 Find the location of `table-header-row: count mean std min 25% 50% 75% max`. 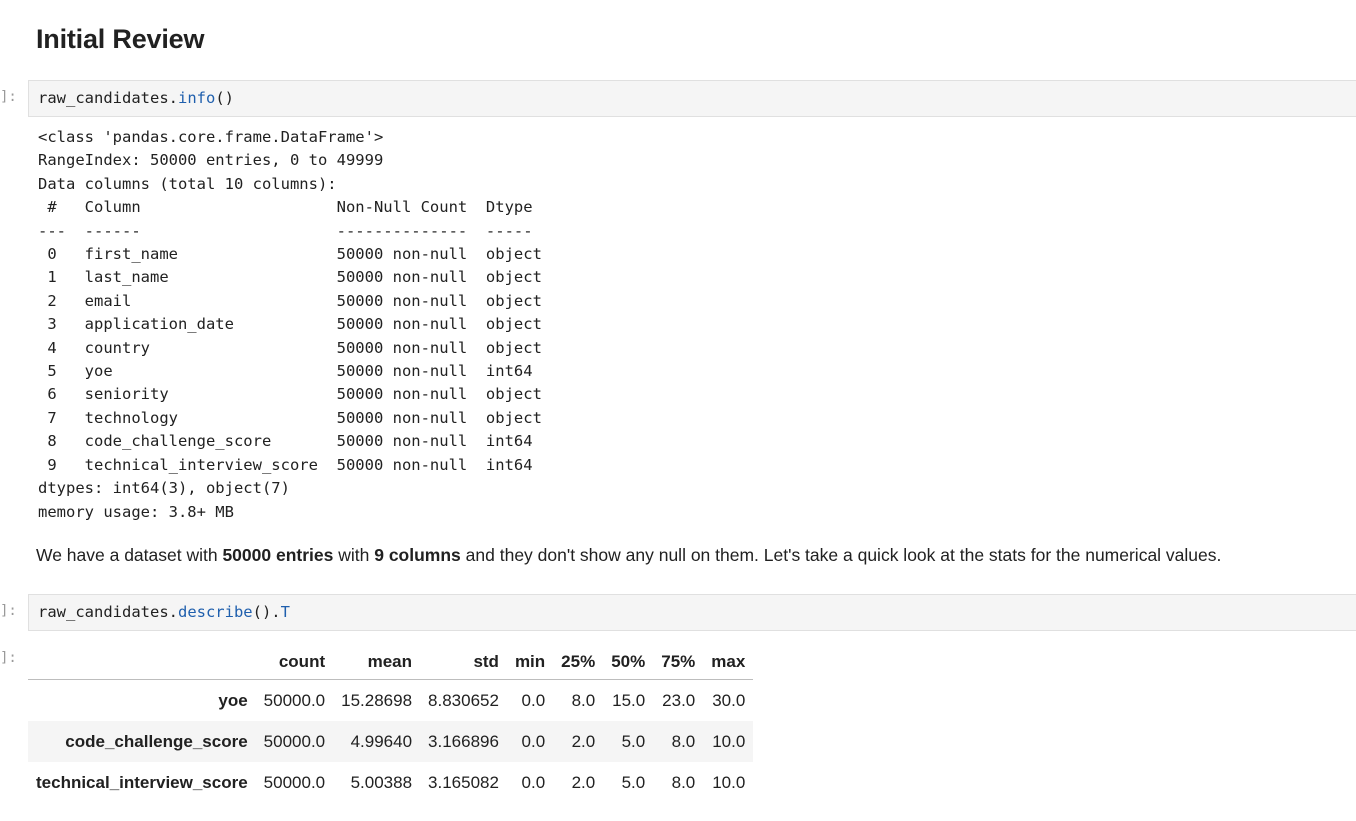

table-header-row: count mean std min 25% 50% 75% max is located at coordinates (391, 662).